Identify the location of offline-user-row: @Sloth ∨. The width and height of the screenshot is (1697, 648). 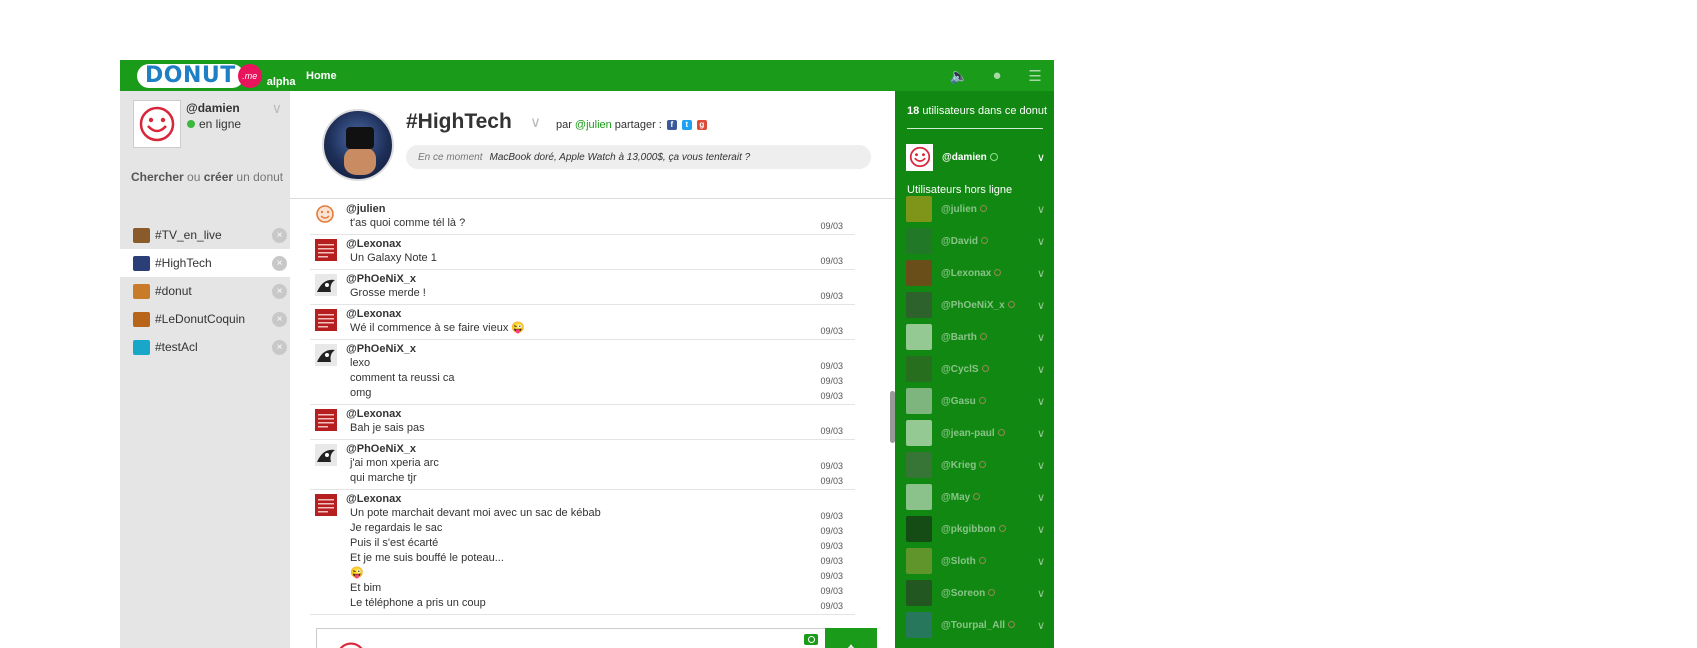
(974, 561).